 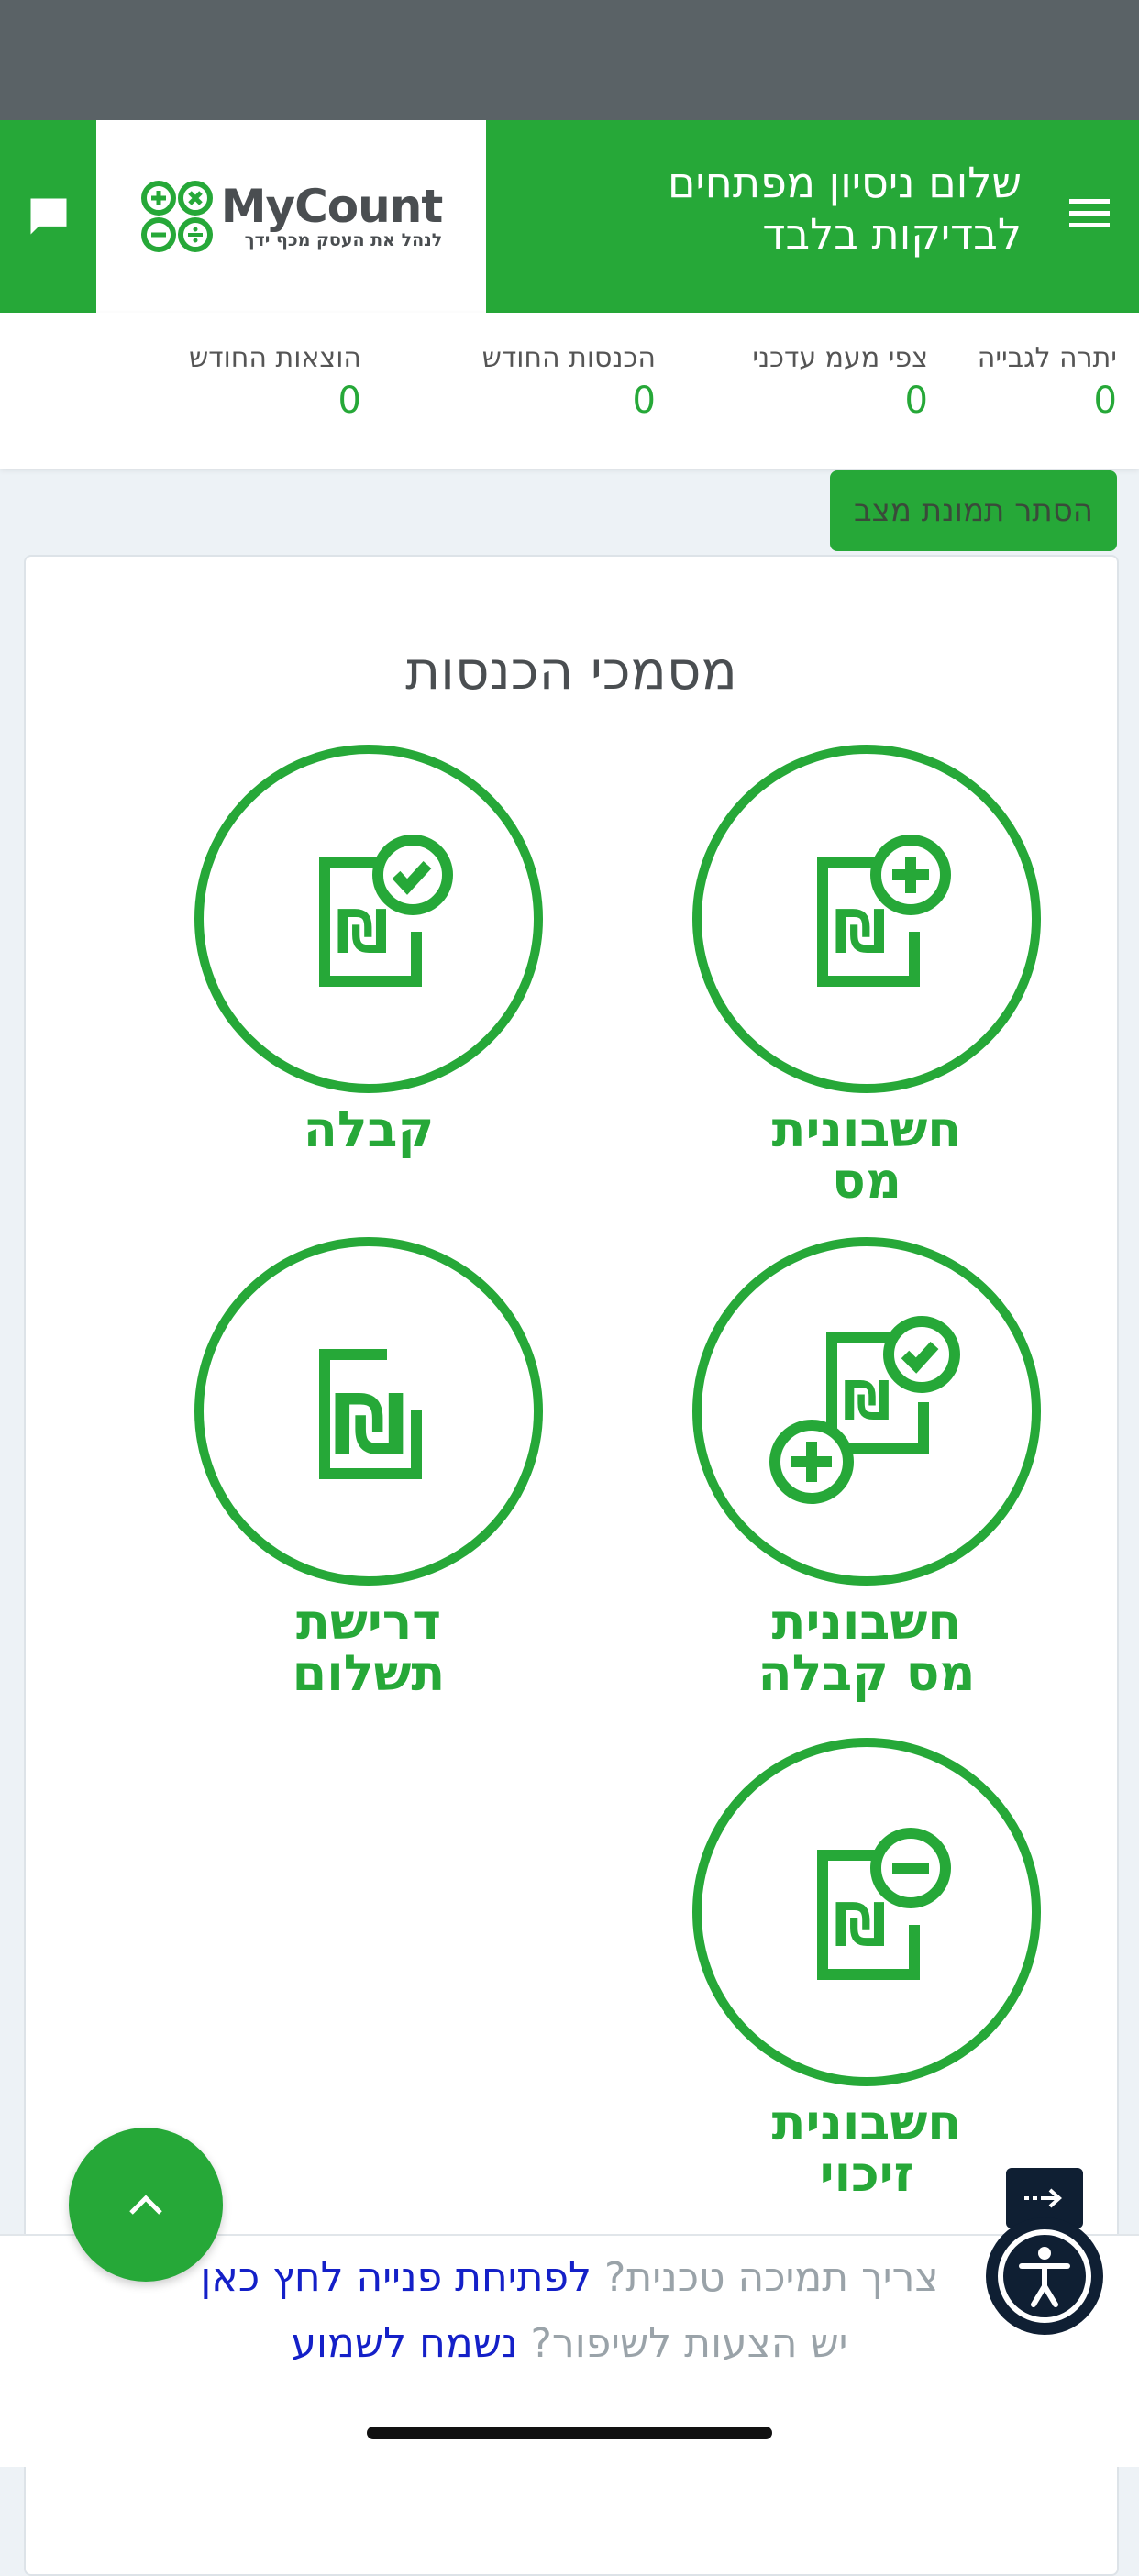 What do you see at coordinates (176, 216) in the screenshot?
I see `calculator-icon` at bounding box center [176, 216].